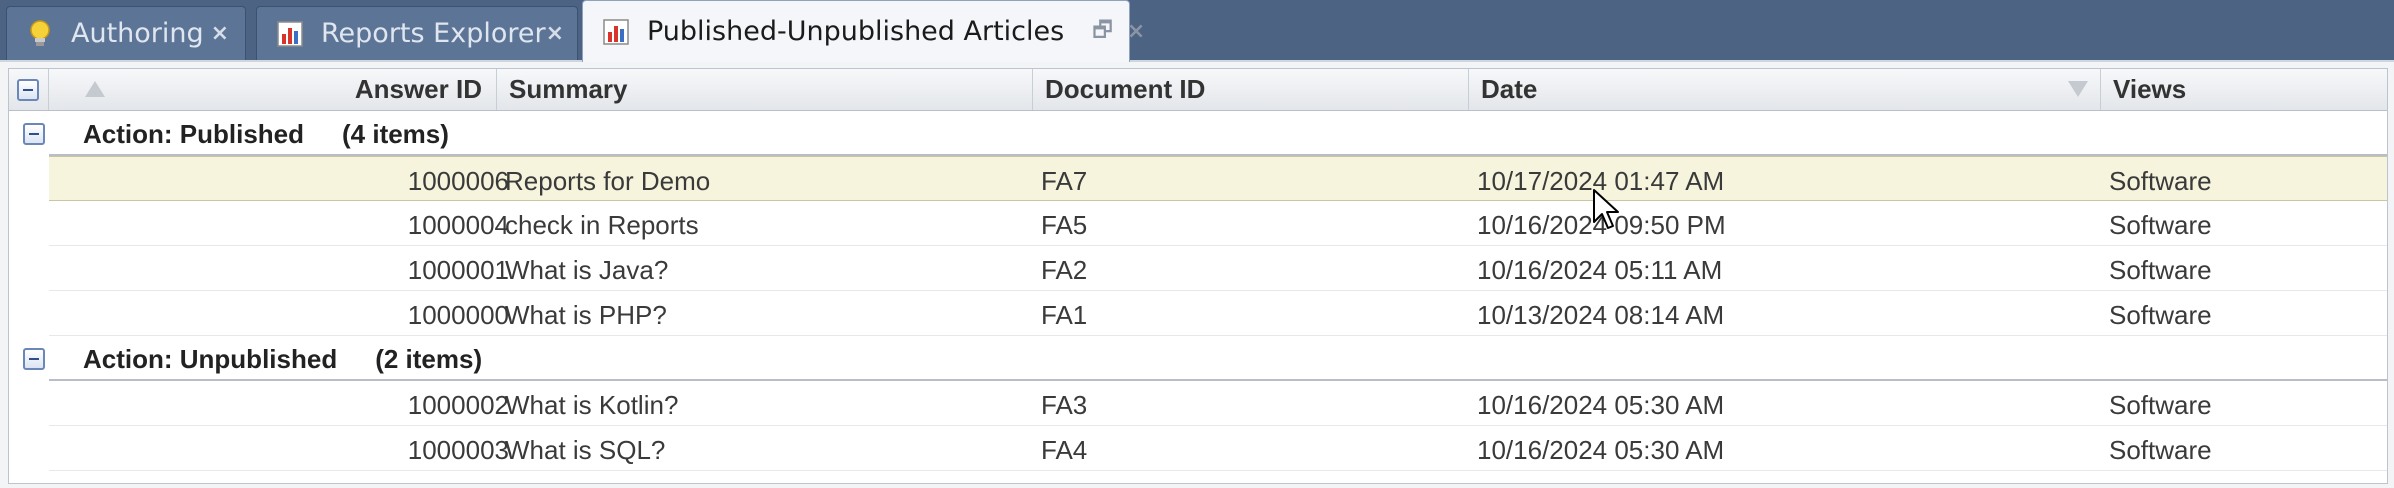  I want to click on cell-answer-id: 1000003, so click(458, 450).